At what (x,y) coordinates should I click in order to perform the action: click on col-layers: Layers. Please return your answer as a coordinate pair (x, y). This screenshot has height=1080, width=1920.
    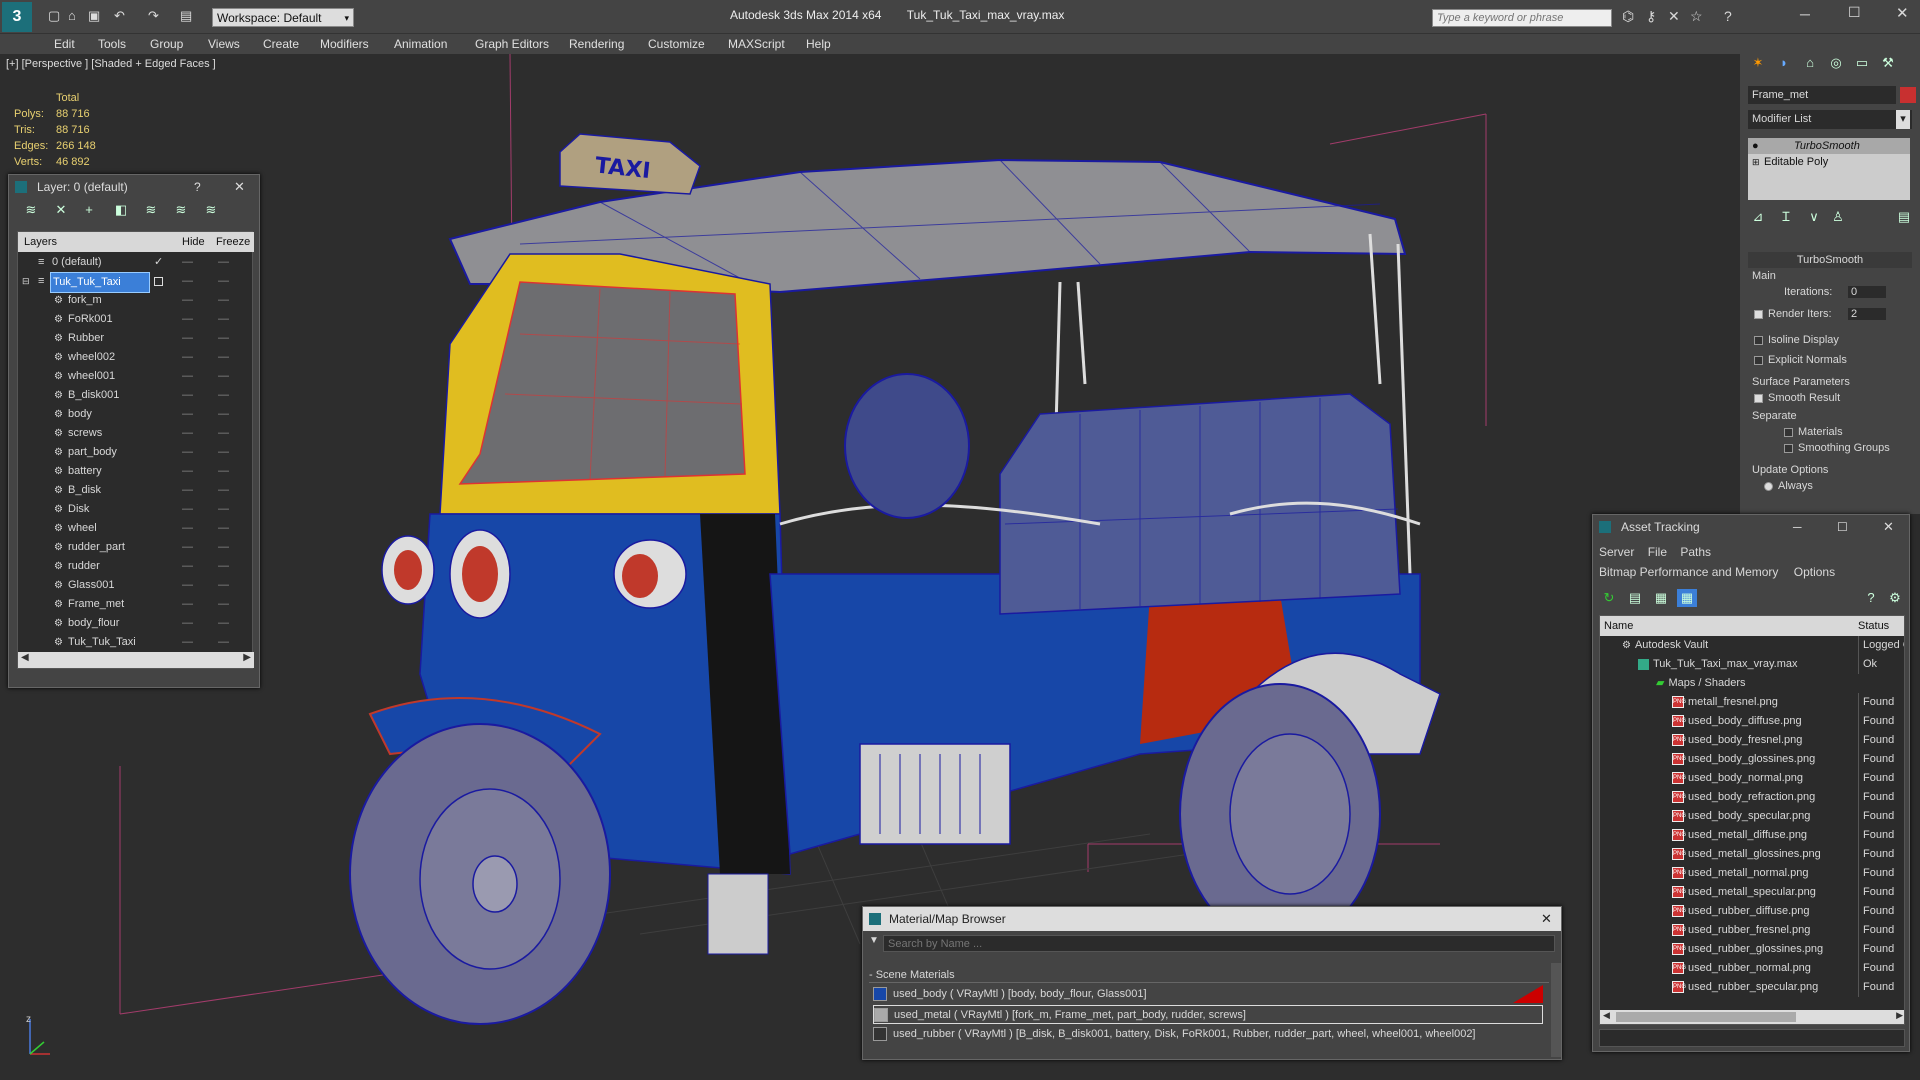
    Looking at the image, I should click on (40, 242).